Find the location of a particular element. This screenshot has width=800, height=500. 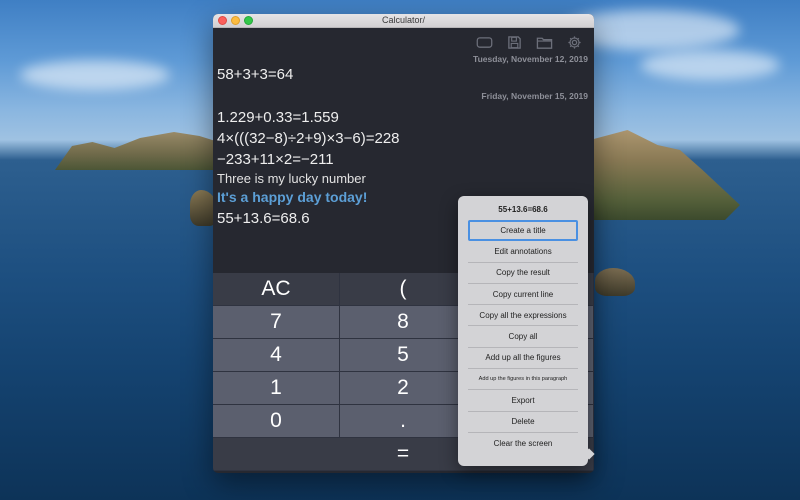

gear-icon is located at coordinates (574, 42).